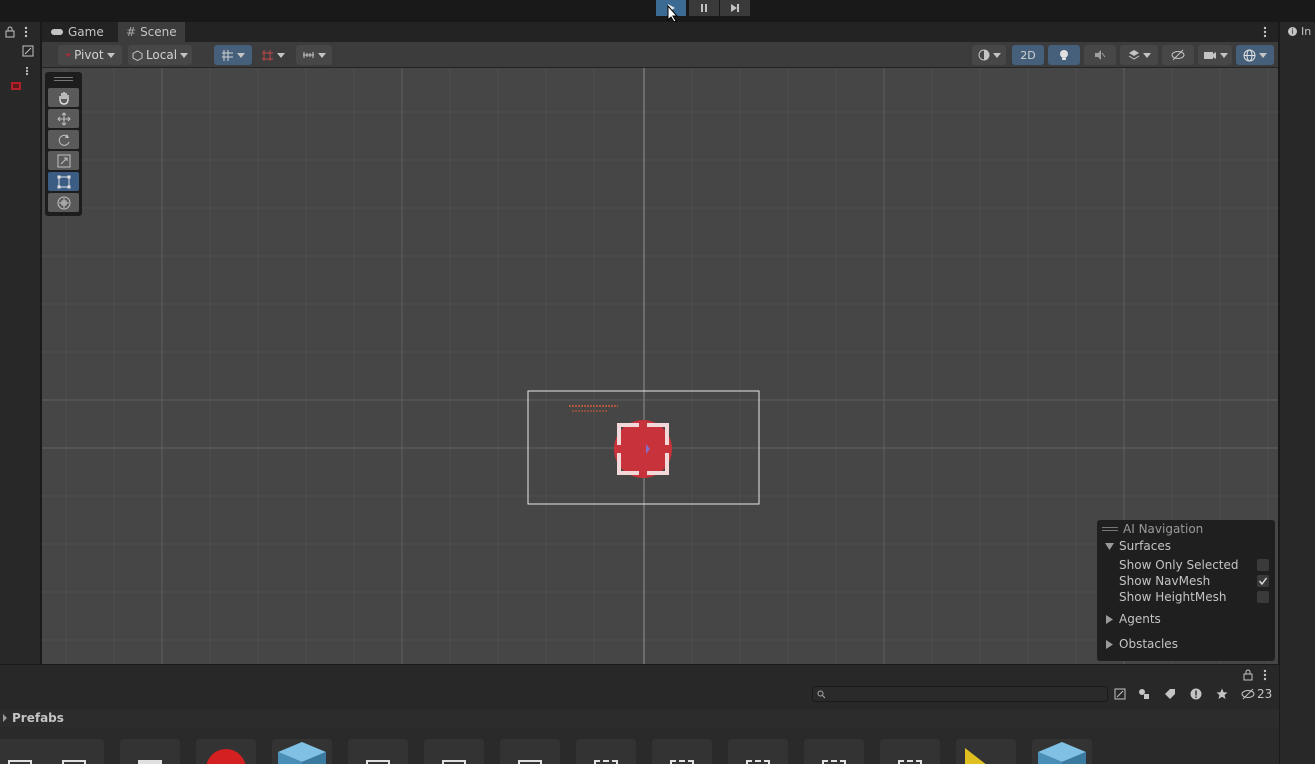  I want to click on local-dropdown: Local, so click(160, 55).